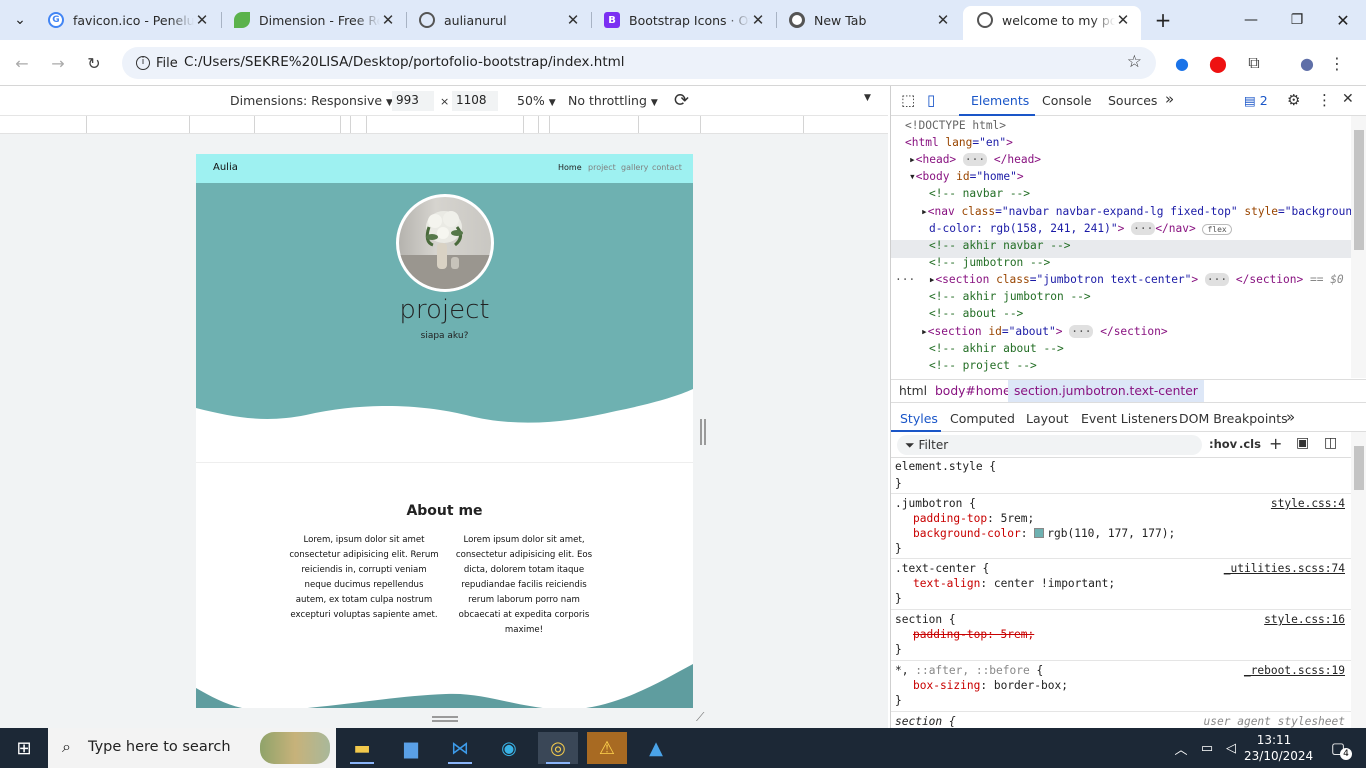 This screenshot has width=1366, height=768. What do you see at coordinates (498, 20) in the screenshot?
I see `browser-tab: aulianurul ✕` at bounding box center [498, 20].